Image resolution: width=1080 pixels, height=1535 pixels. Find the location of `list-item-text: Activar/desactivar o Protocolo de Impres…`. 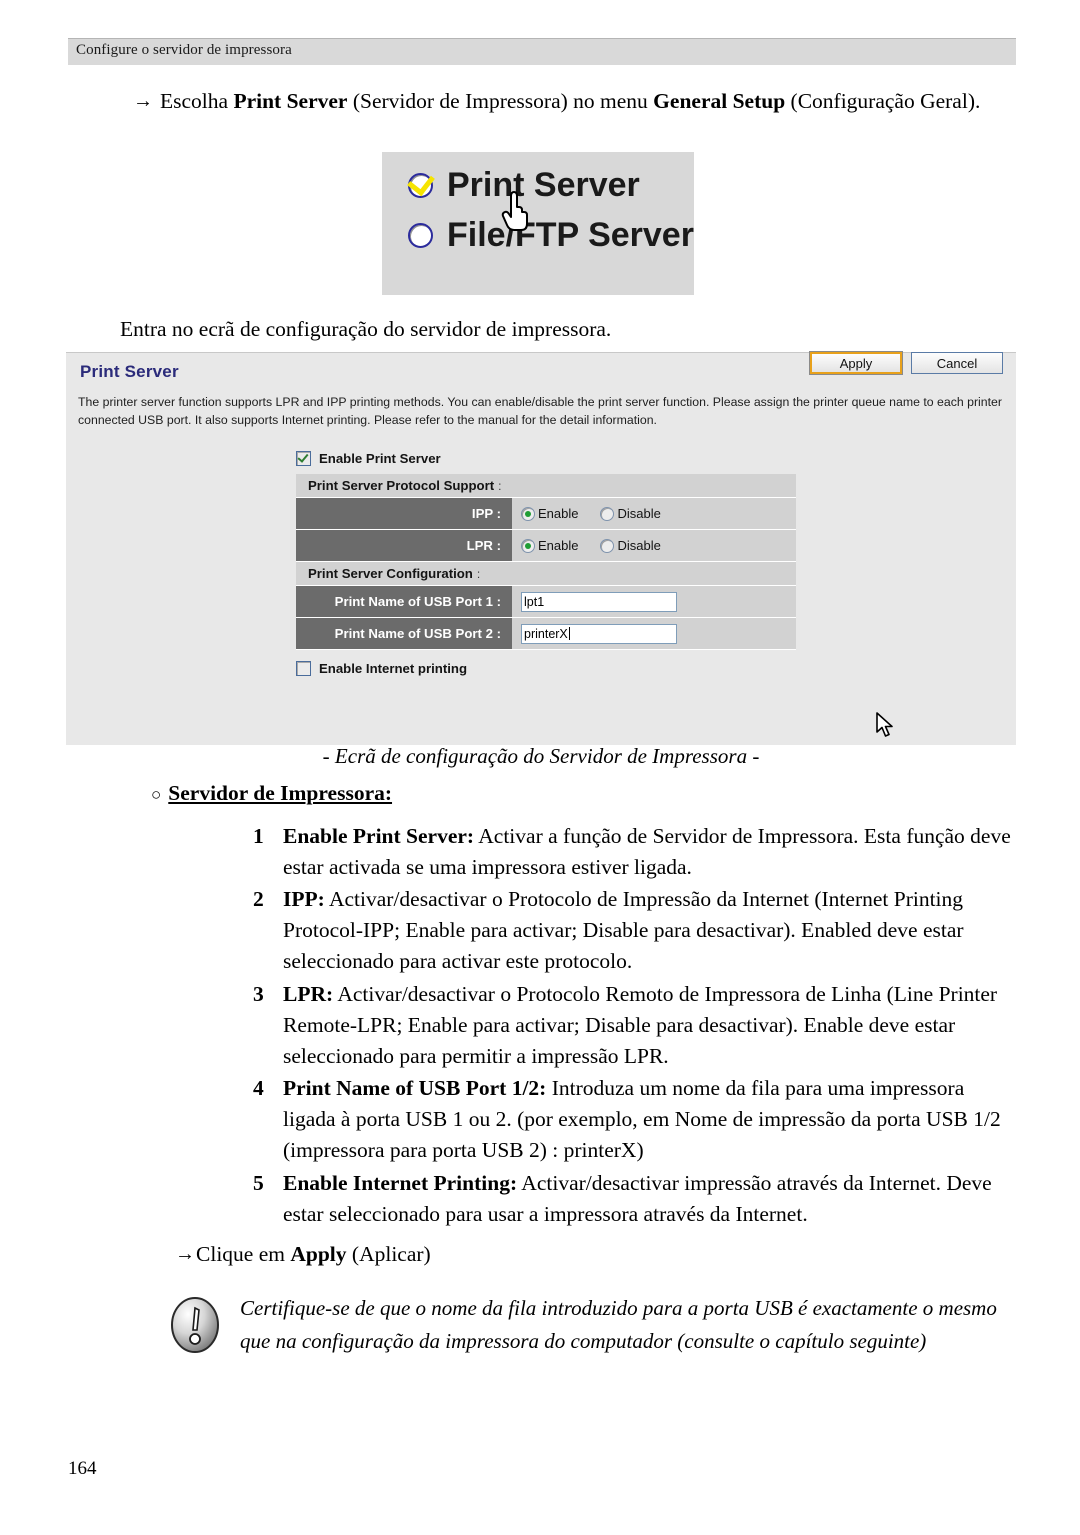

list-item-text: Activar/desactivar o Protocolo de Impres… is located at coordinates (623, 930).